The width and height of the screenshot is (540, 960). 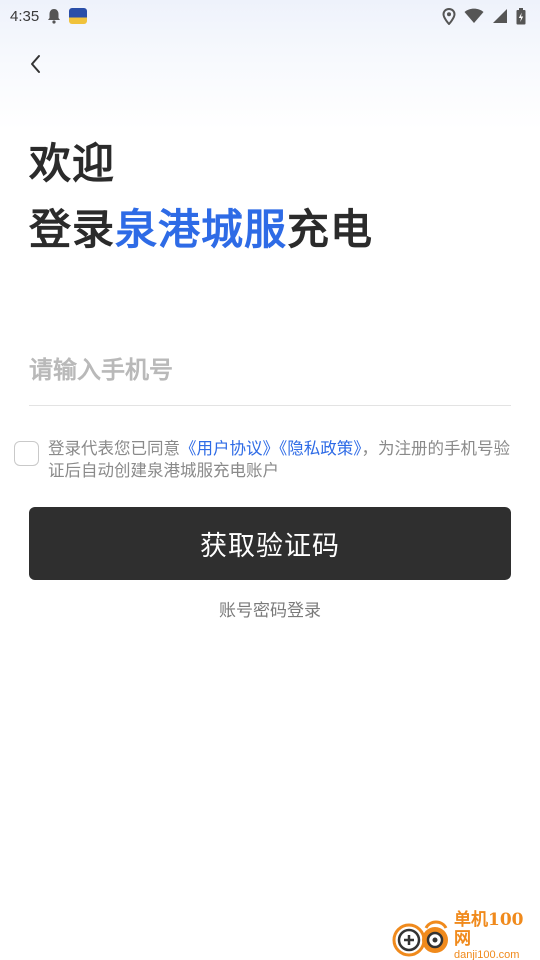 I want to click on status-right, so click(x=484, y=16).